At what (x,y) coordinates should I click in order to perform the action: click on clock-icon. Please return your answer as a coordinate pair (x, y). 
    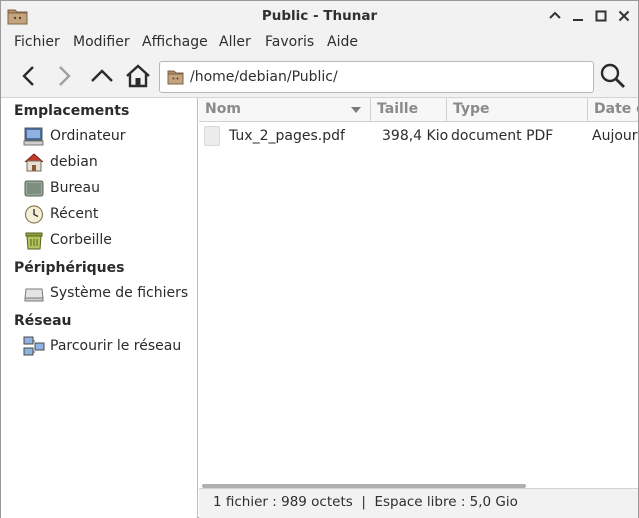
    Looking at the image, I should click on (34, 214).